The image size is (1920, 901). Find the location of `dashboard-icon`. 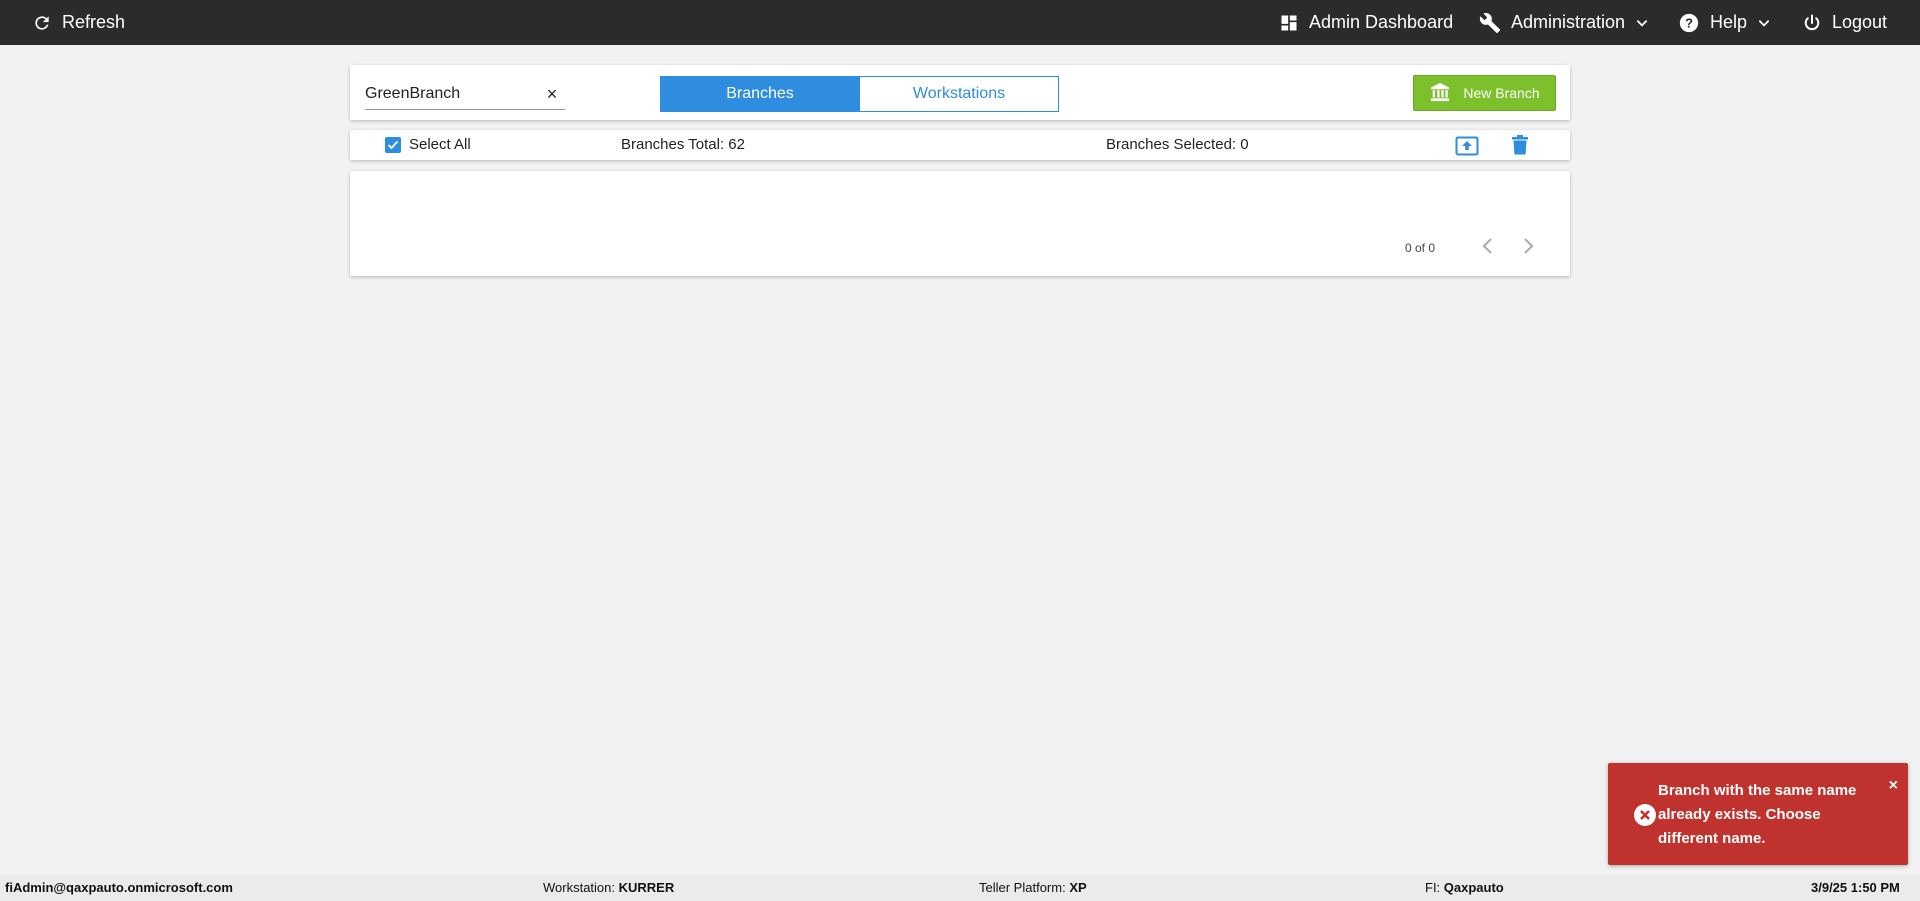

dashboard-icon is located at coordinates (1289, 23).